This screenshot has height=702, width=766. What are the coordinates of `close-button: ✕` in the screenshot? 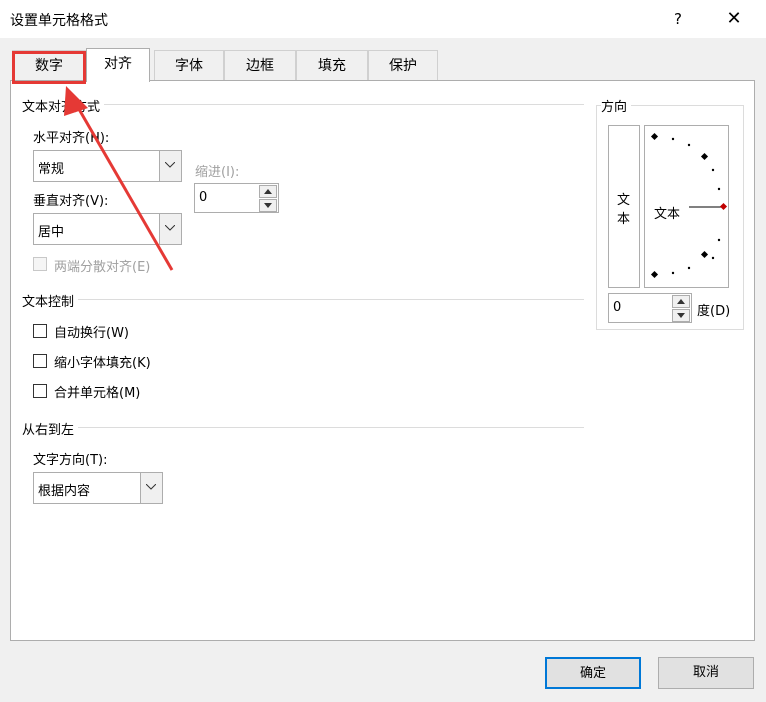 It's located at (734, 19).